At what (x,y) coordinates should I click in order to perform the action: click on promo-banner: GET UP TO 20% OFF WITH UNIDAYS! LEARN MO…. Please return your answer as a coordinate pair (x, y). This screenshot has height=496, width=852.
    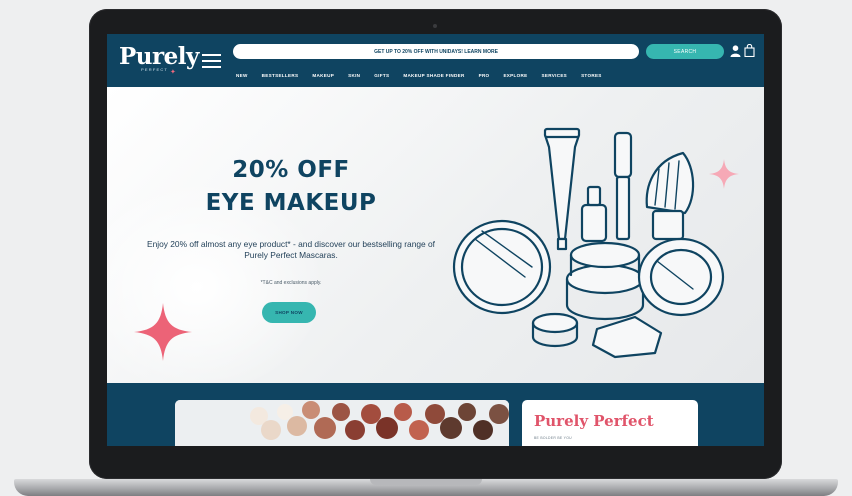
    Looking at the image, I should click on (436, 51).